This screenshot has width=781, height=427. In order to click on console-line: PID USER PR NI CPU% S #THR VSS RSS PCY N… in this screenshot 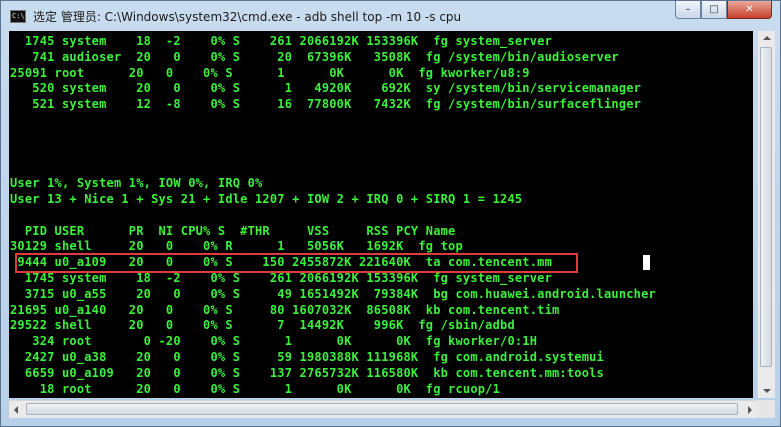, I will do `click(233, 230)`.